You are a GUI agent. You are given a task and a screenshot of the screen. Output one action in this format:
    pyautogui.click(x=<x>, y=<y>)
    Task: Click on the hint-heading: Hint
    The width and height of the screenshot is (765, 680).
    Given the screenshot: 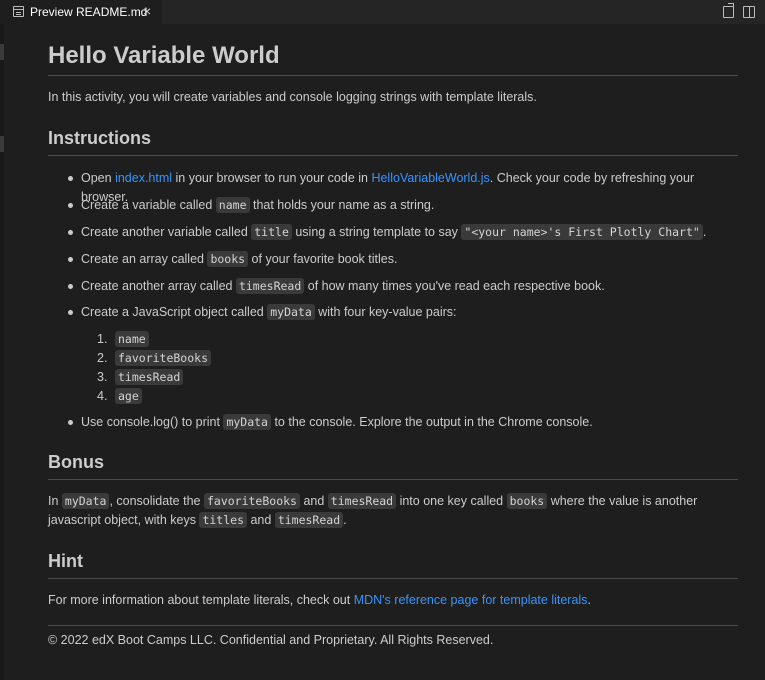 What is the action you would take?
    pyautogui.click(x=65, y=561)
    